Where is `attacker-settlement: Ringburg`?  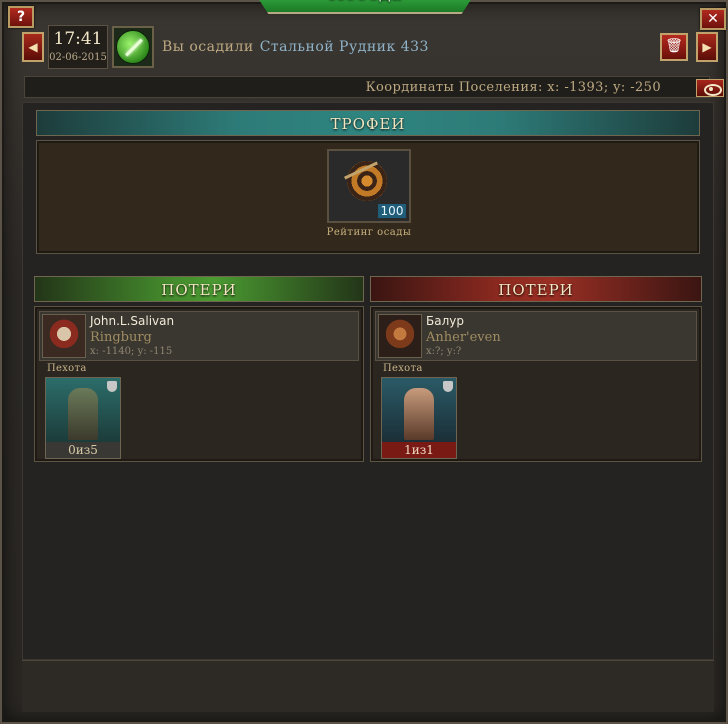 attacker-settlement: Ringburg is located at coordinates (121, 337).